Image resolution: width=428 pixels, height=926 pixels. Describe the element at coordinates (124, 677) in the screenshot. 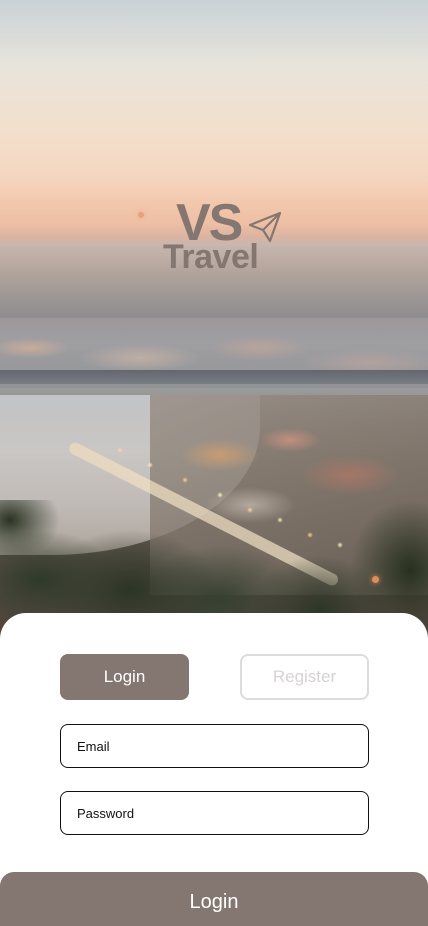

I see `login-tab: Login` at that location.